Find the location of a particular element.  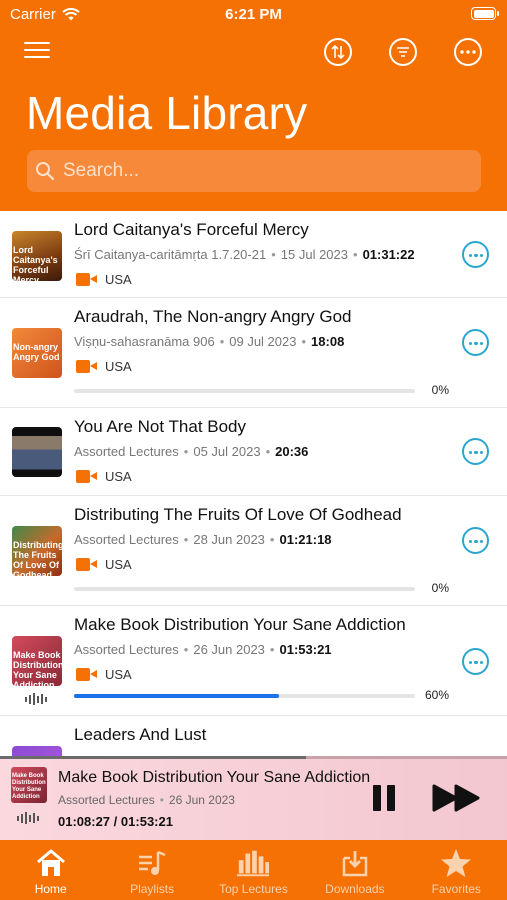

lecture-title: Leaders And Lust is located at coordinates (140, 734).